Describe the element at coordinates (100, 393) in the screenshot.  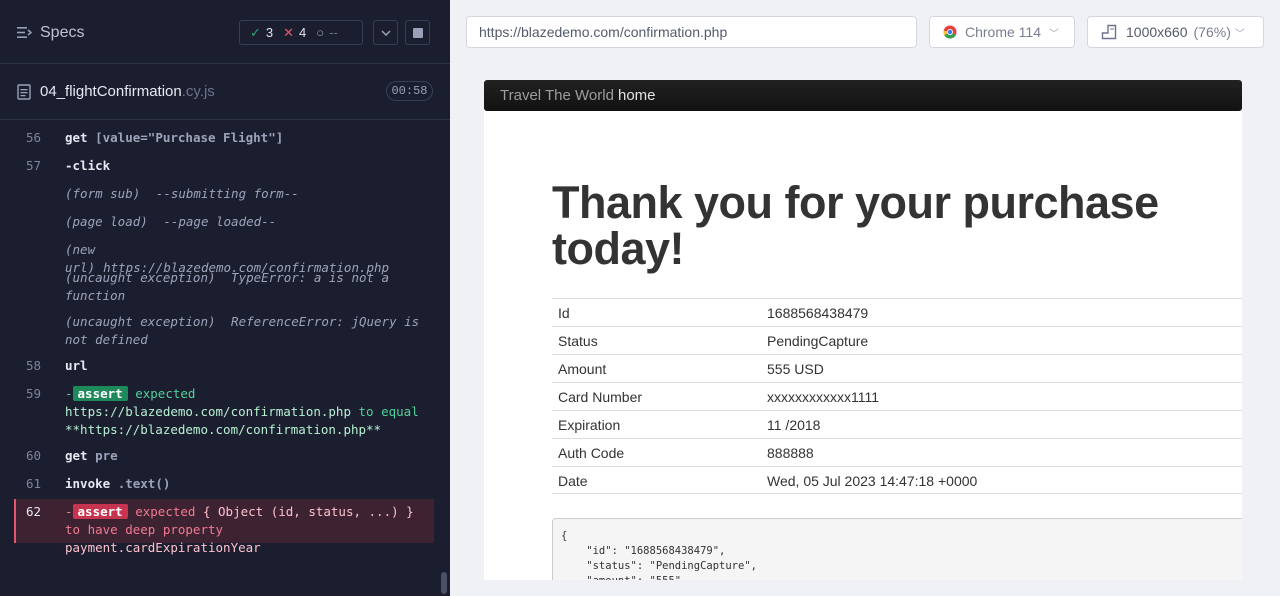
I see `assert-pass-badge: assert` at that location.